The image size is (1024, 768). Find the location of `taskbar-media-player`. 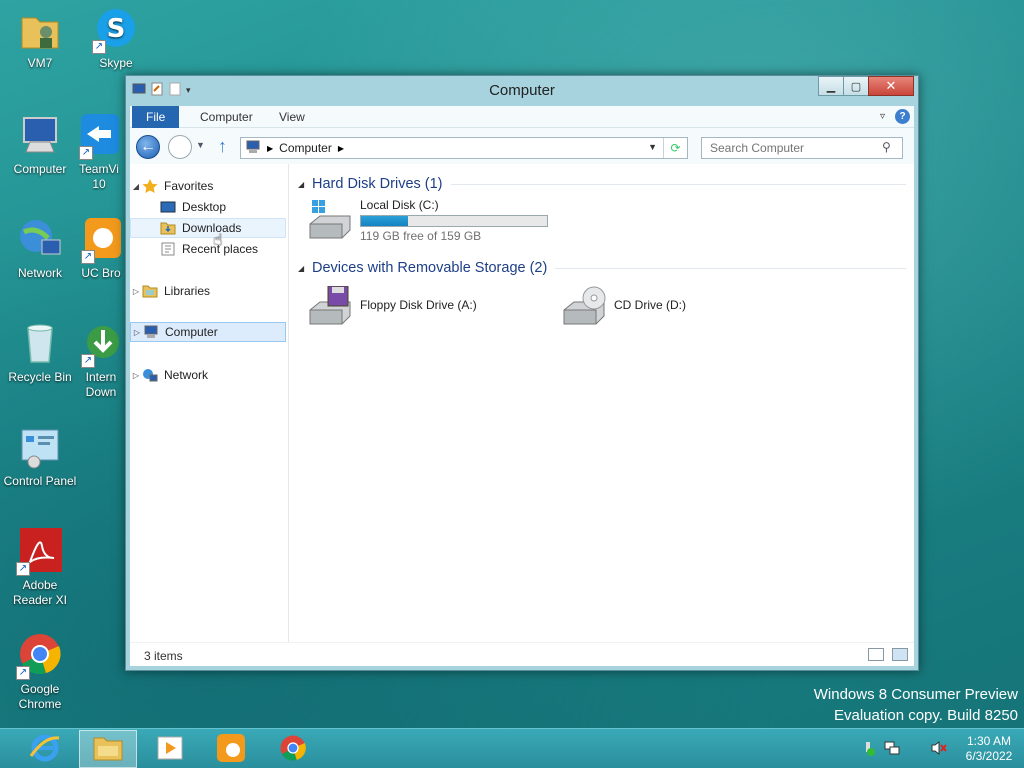

taskbar-media-player is located at coordinates (170, 749).